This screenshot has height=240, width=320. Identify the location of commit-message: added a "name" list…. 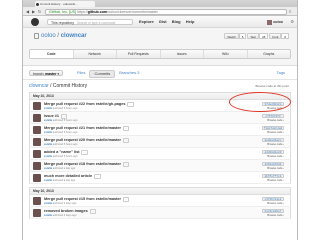
(66, 152).